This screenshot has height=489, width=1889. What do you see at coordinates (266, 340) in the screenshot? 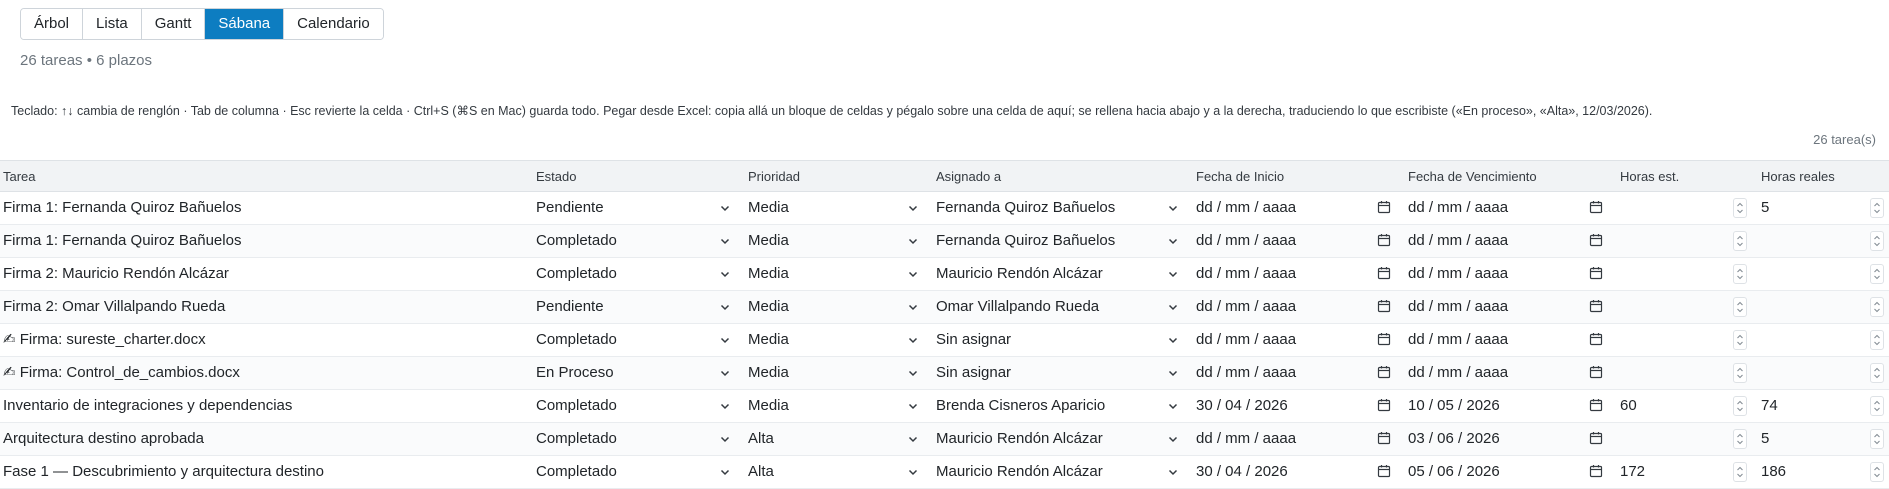
I see `task-name-cell: ✍ Firma: sureste_charter.docx` at bounding box center [266, 340].